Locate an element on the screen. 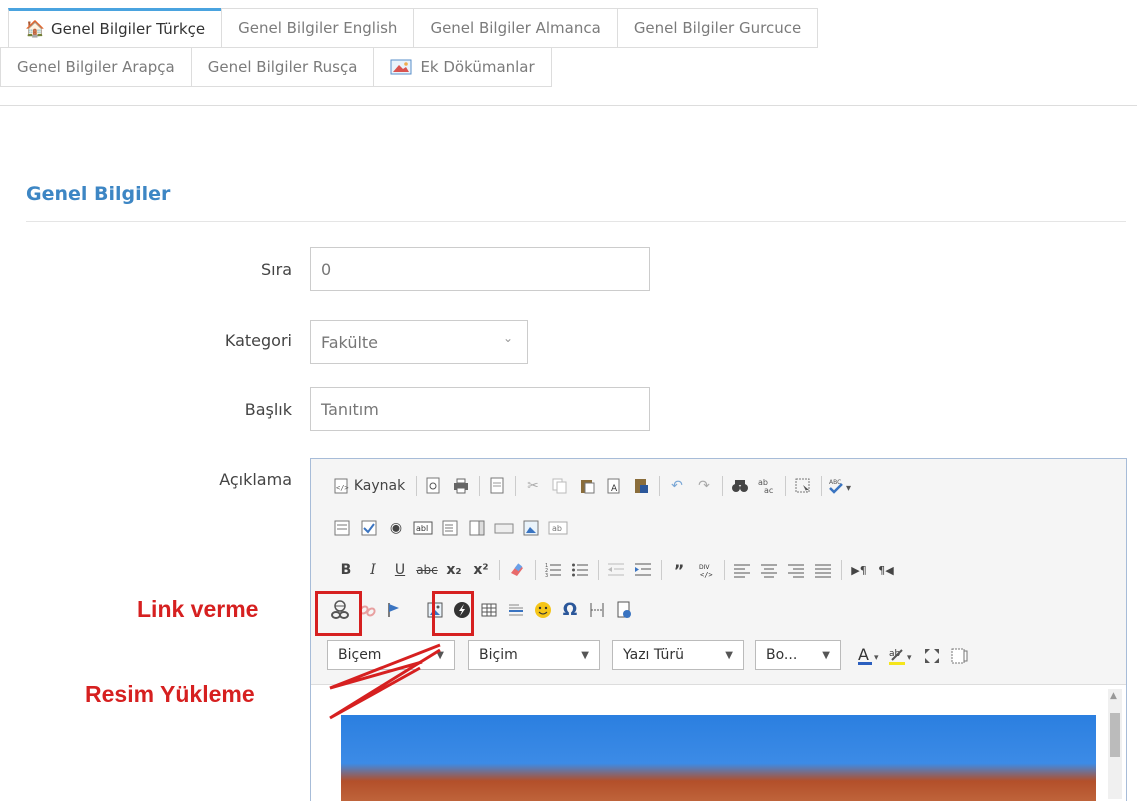  tab-genel-bilgiler-turkce: 🏠 Genel Bilgiler Türkçe is located at coordinates (115, 28).